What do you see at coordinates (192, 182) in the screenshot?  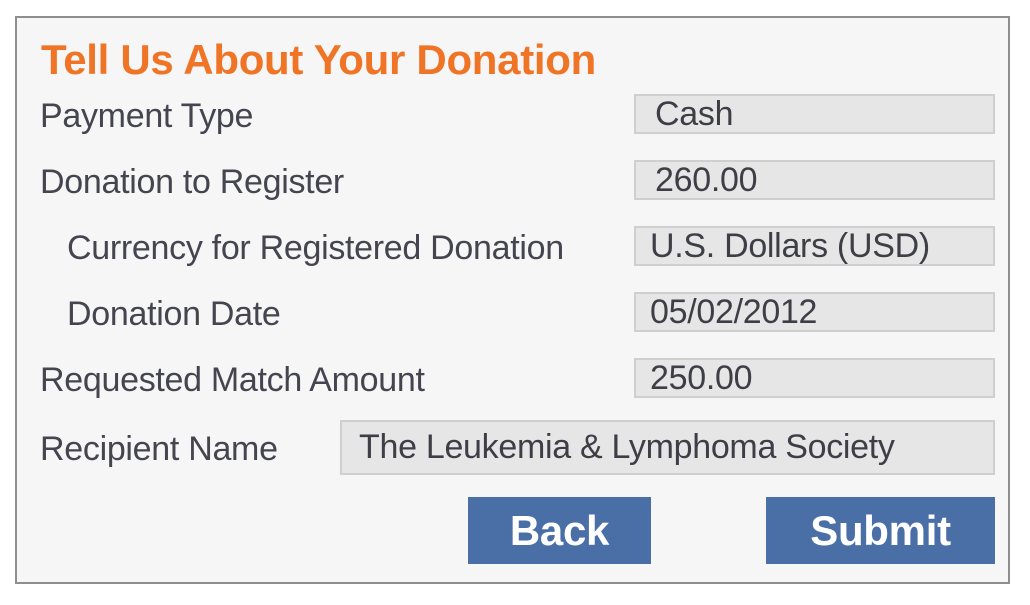 I see `donation-to-register-label: Donation to Register` at bounding box center [192, 182].